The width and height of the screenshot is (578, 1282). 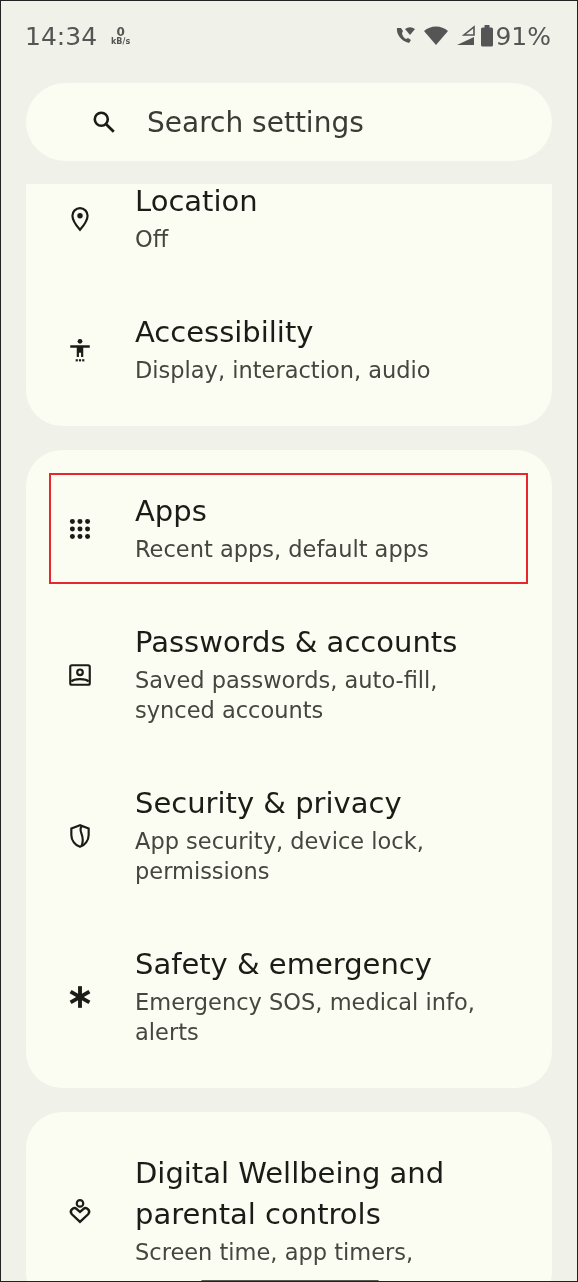 What do you see at coordinates (287, 695) in the screenshot?
I see `item-subtitle: Saved passwords, auto-fill, synced accounts` at bounding box center [287, 695].